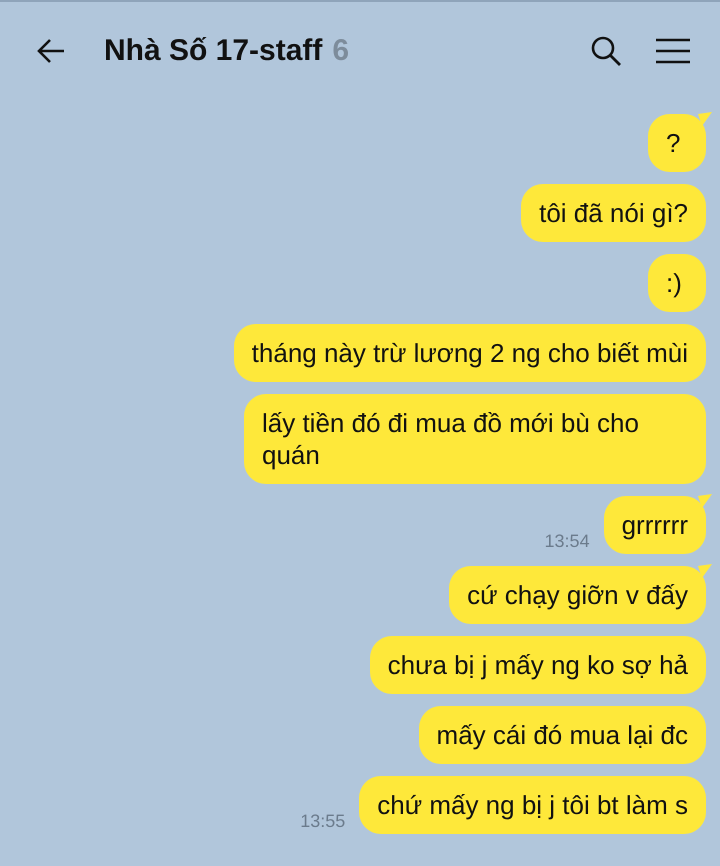  Describe the element at coordinates (341, 51) in the screenshot. I see `member-count: 6` at that location.